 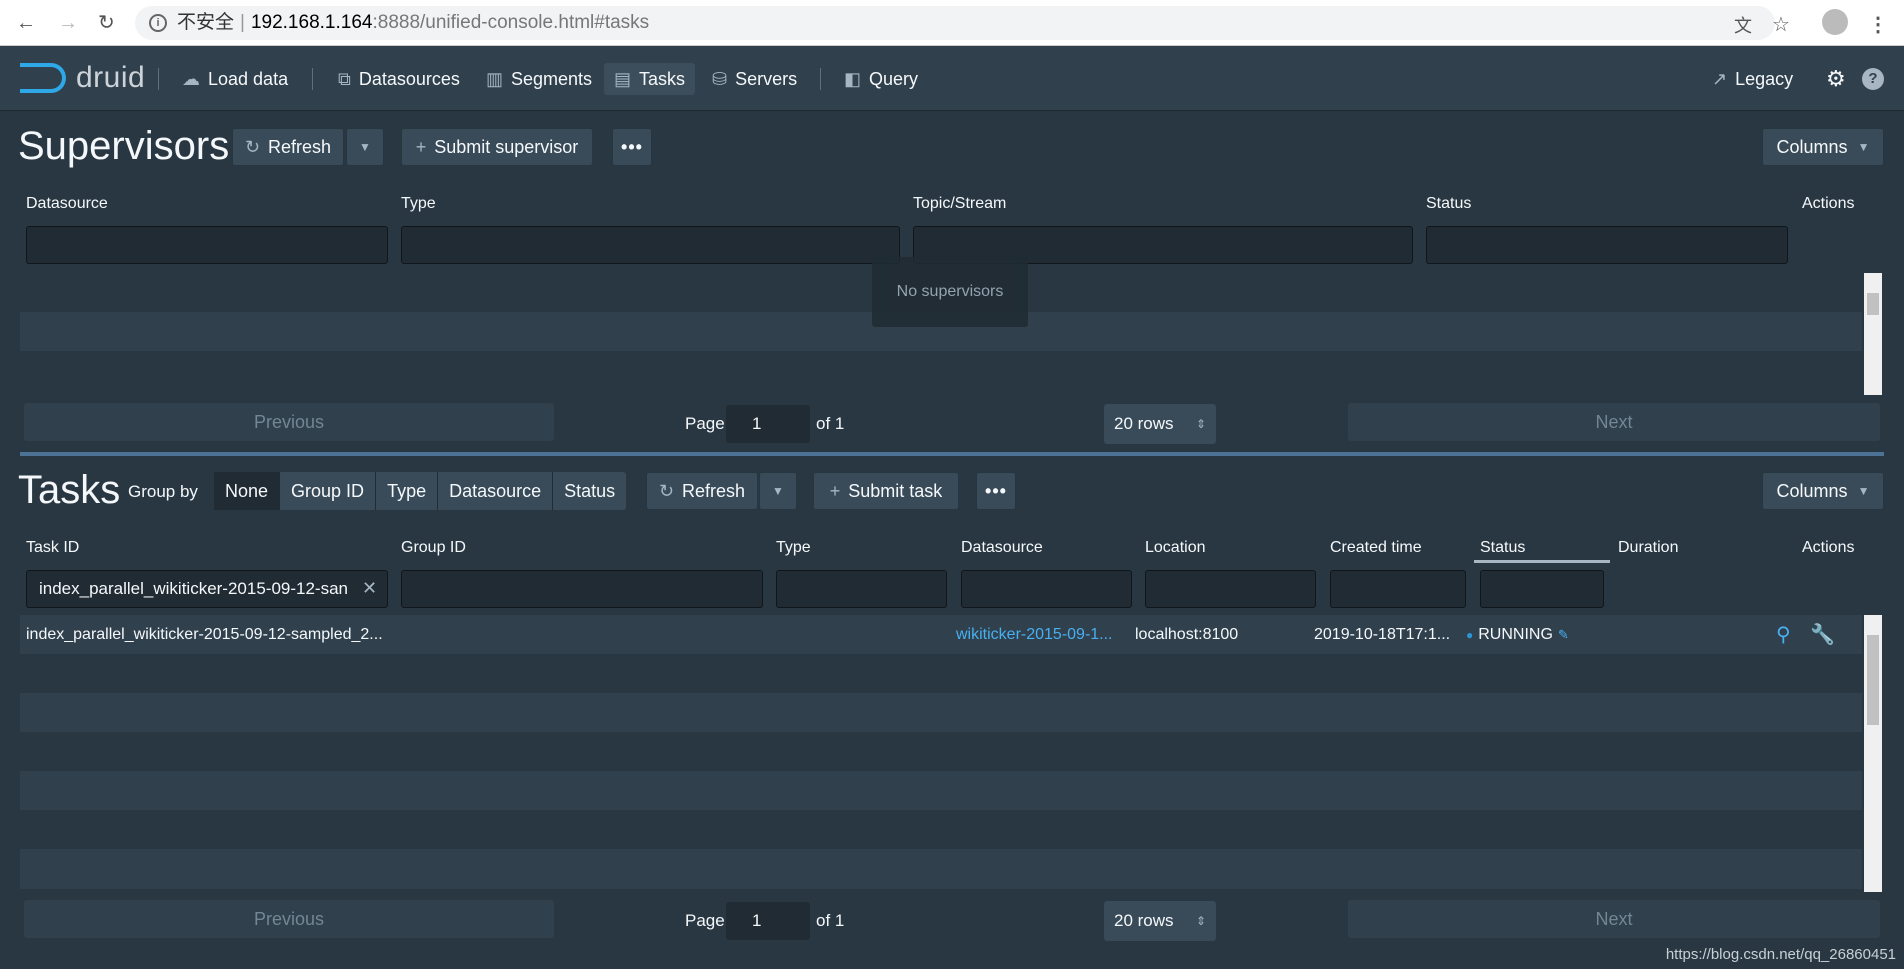 What do you see at coordinates (886, 491) in the screenshot?
I see `submit-task-button: + Submit task` at bounding box center [886, 491].